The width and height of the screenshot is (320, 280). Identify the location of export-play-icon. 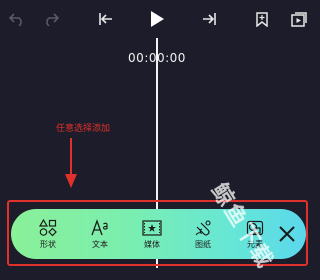
(299, 19).